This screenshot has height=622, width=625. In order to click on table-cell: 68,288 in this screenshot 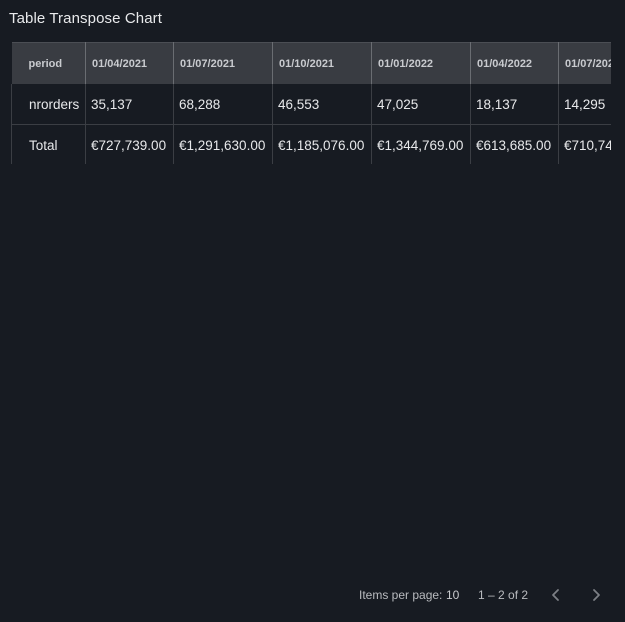, I will do `click(223, 104)`.